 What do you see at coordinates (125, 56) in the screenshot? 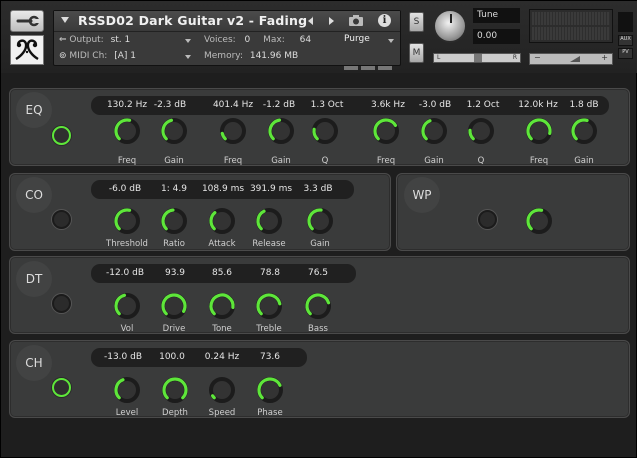
I see `midi-value: [A] 1` at bounding box center [125, 56].